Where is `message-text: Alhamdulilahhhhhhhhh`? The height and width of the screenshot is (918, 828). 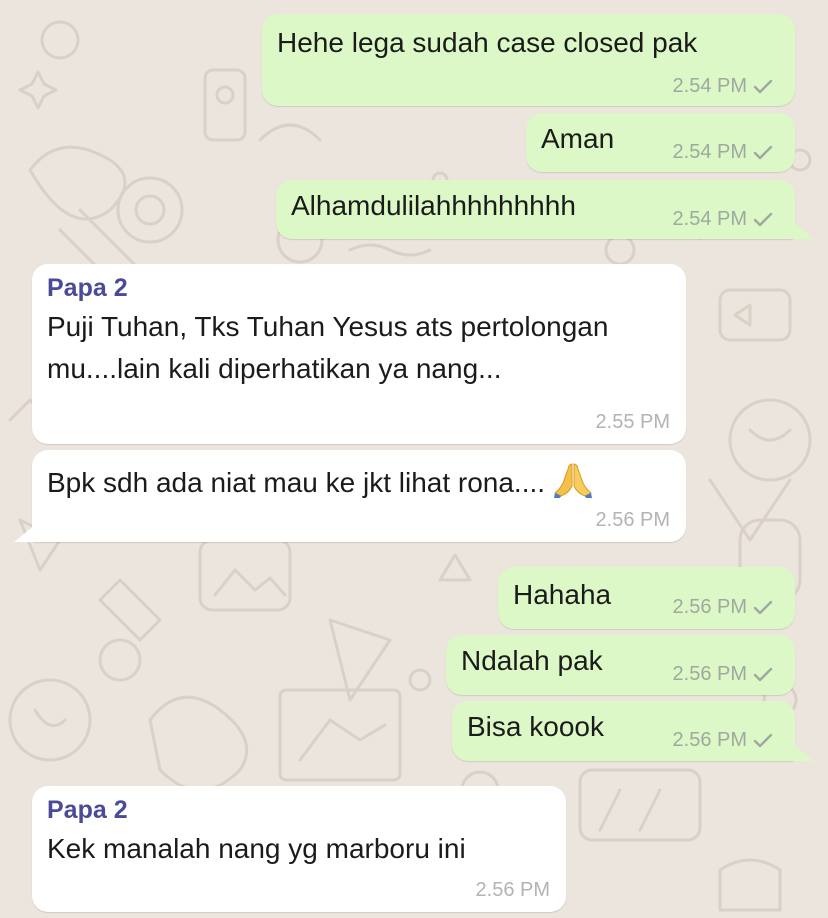
message-text: Alhamdulilahhhhhhhhh is located at coordinates (433, 205).